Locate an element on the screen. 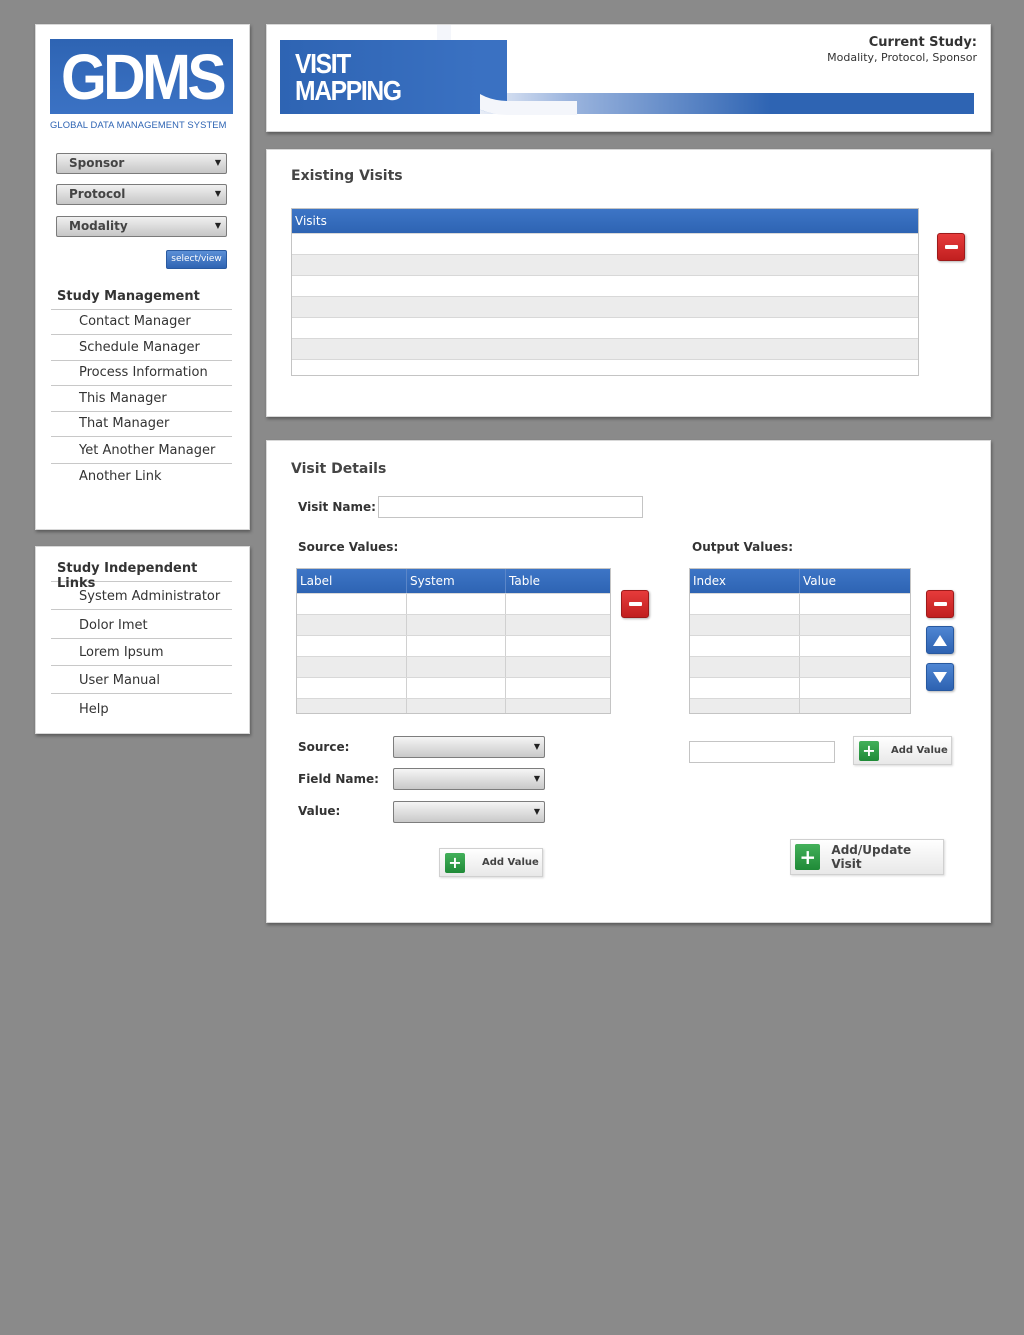 This screenshot has width=1024, height=1335. add-source-value-button: + Add Value is located at coordinates (491, 862).